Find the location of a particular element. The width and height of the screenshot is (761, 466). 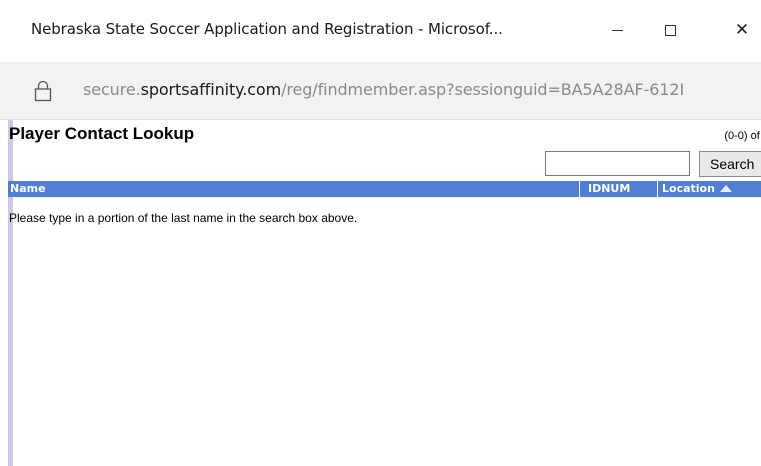

column-header-label: Location is located at coordinates (688, 188).